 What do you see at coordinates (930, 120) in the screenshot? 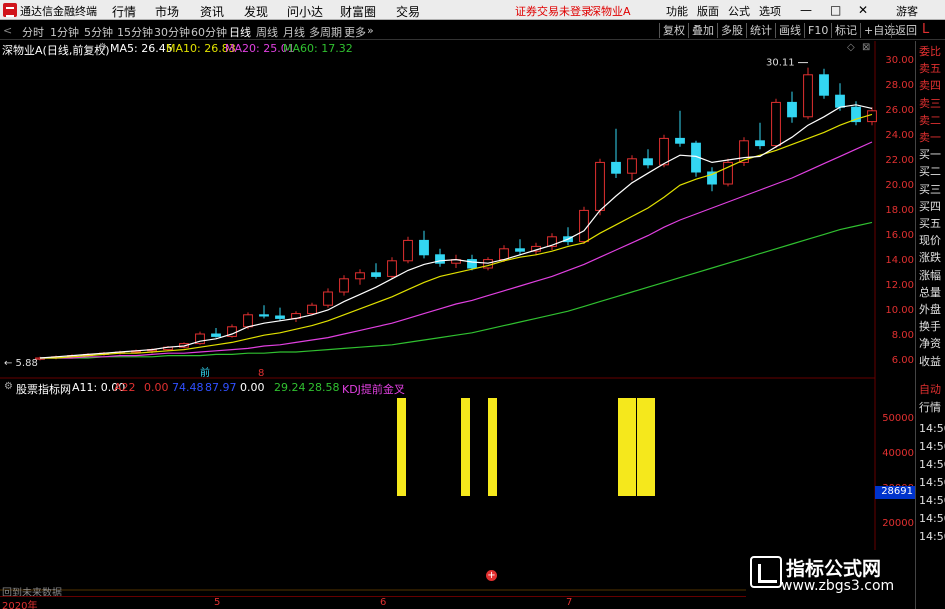
I see `side-panel-item: 卖二` at bounding box center [930, 120].